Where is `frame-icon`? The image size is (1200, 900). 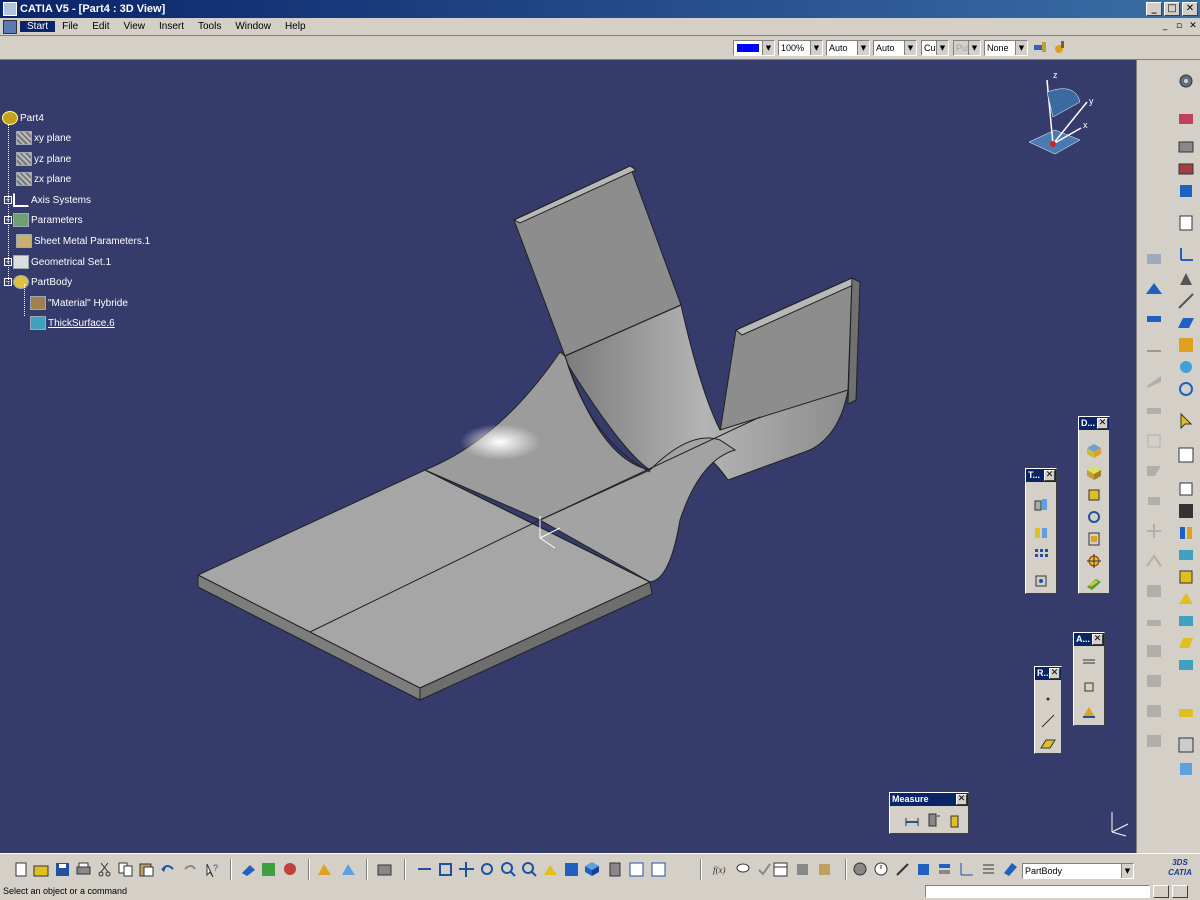 frame-icon is located at coordinates (1094, 539).